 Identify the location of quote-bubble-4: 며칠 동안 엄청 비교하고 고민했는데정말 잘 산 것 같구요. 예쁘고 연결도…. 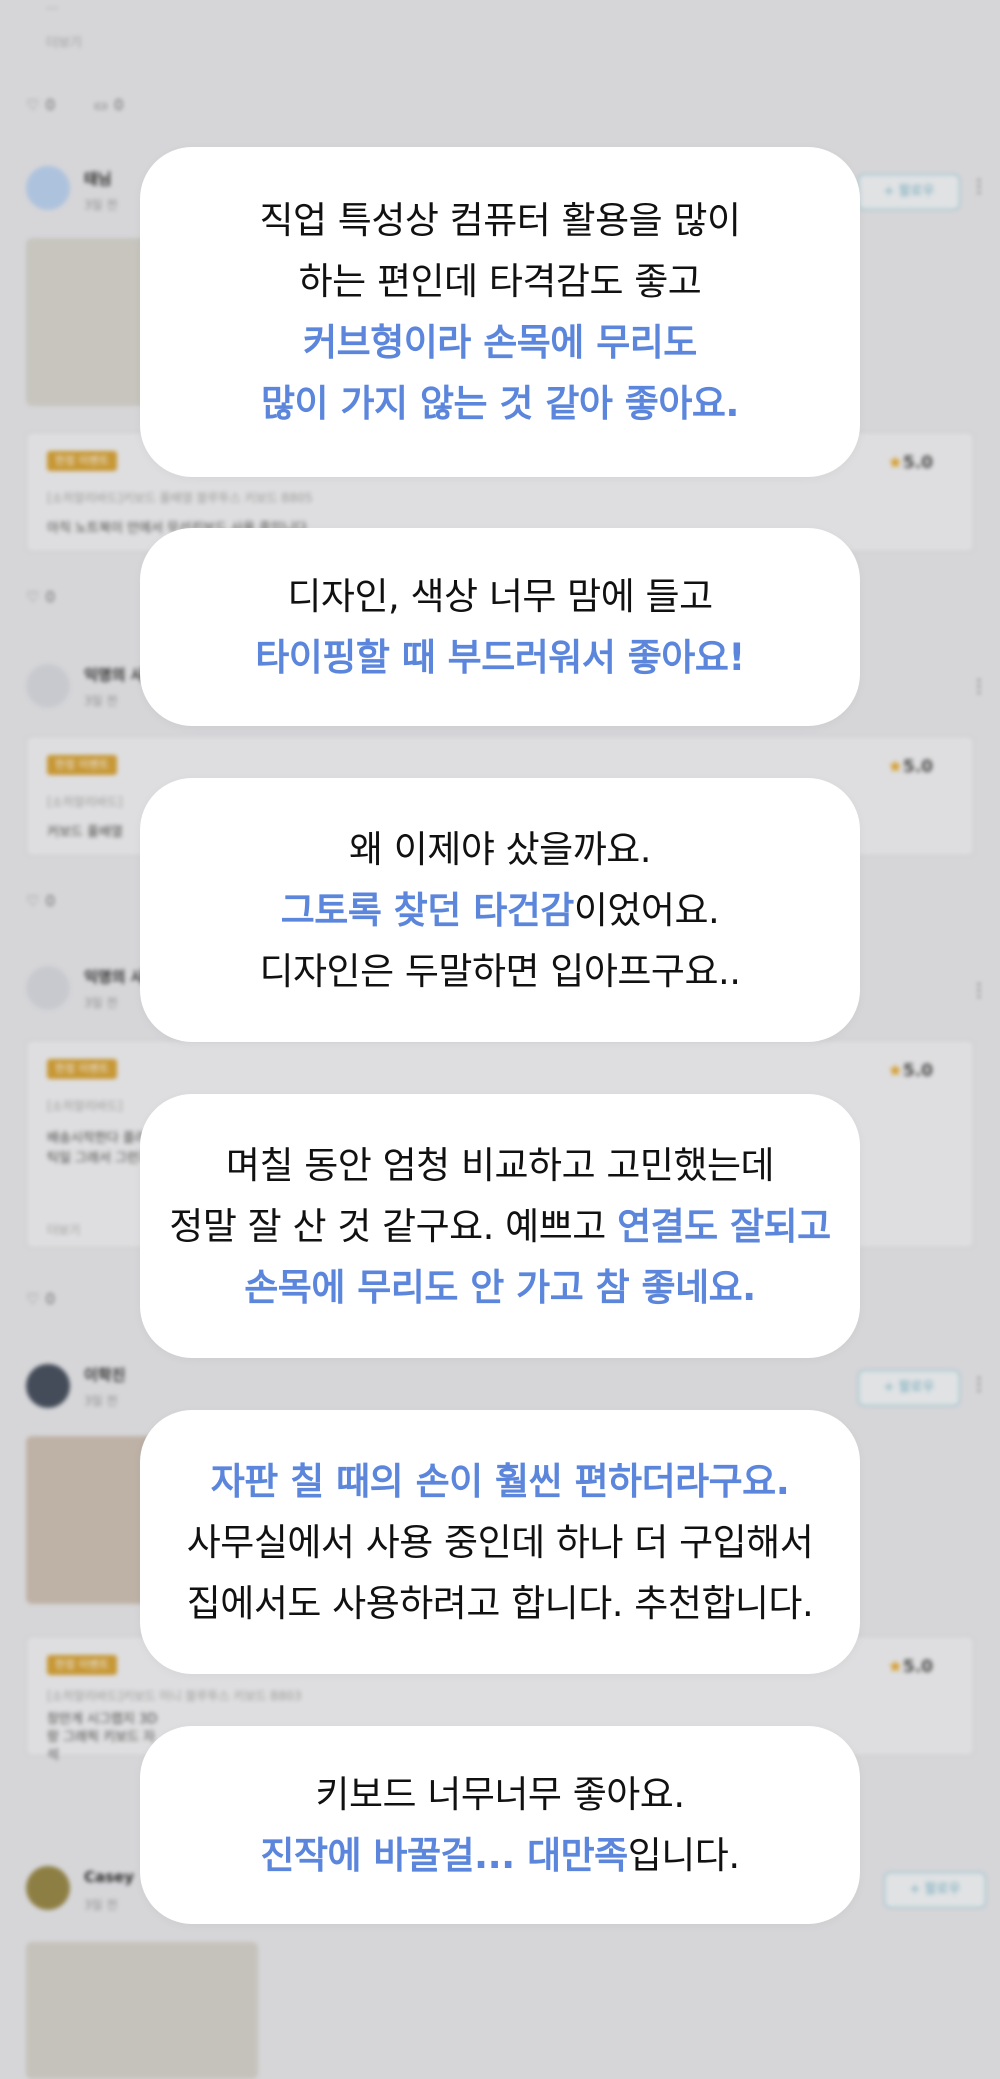
(500, 1226).